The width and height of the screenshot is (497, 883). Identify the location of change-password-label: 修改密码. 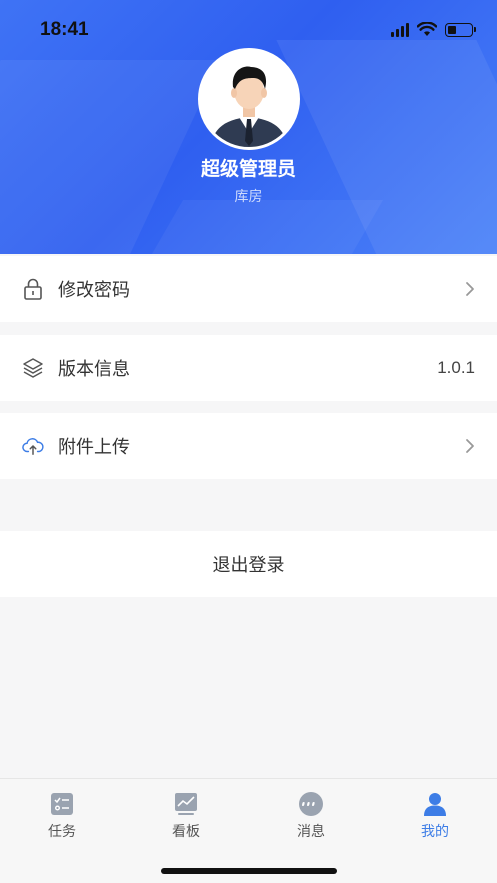
(94, 290).